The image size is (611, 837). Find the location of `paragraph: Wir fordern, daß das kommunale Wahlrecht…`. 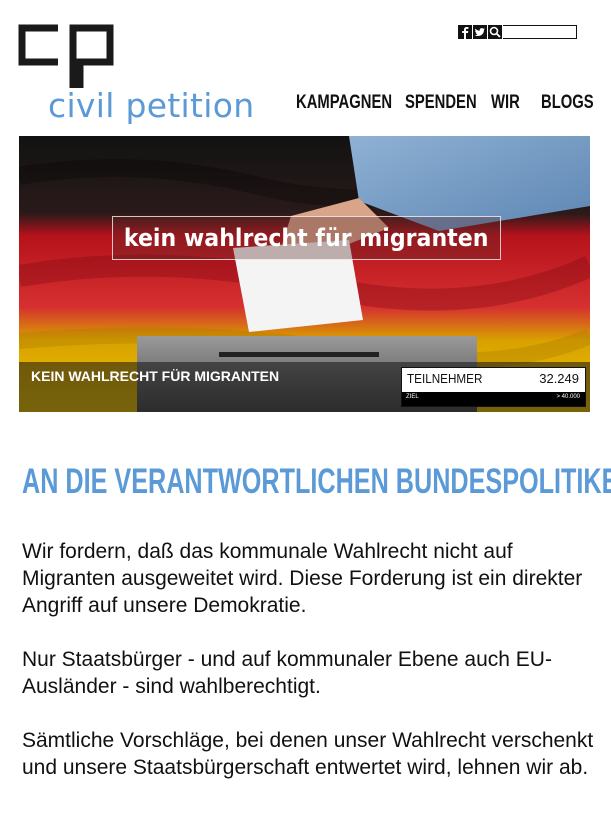

paragraph: Wir fordern, daß das kommunale Wahlrecht… is located at coordinates (302, 578).